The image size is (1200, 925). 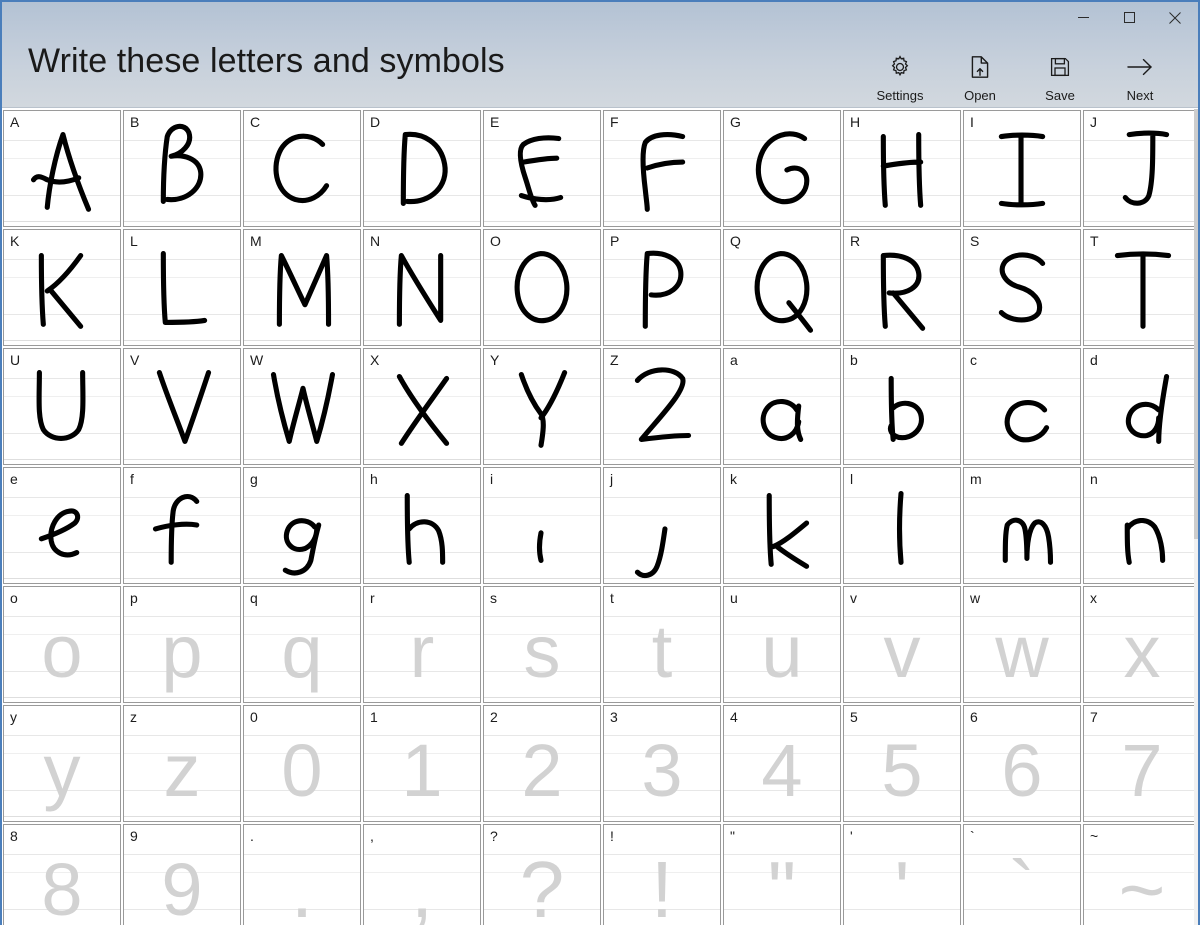 What do you see at coordinates (902, 651) in the screenshot?
I see `ghost-placeholder: v` at bounding box center [902, 651].